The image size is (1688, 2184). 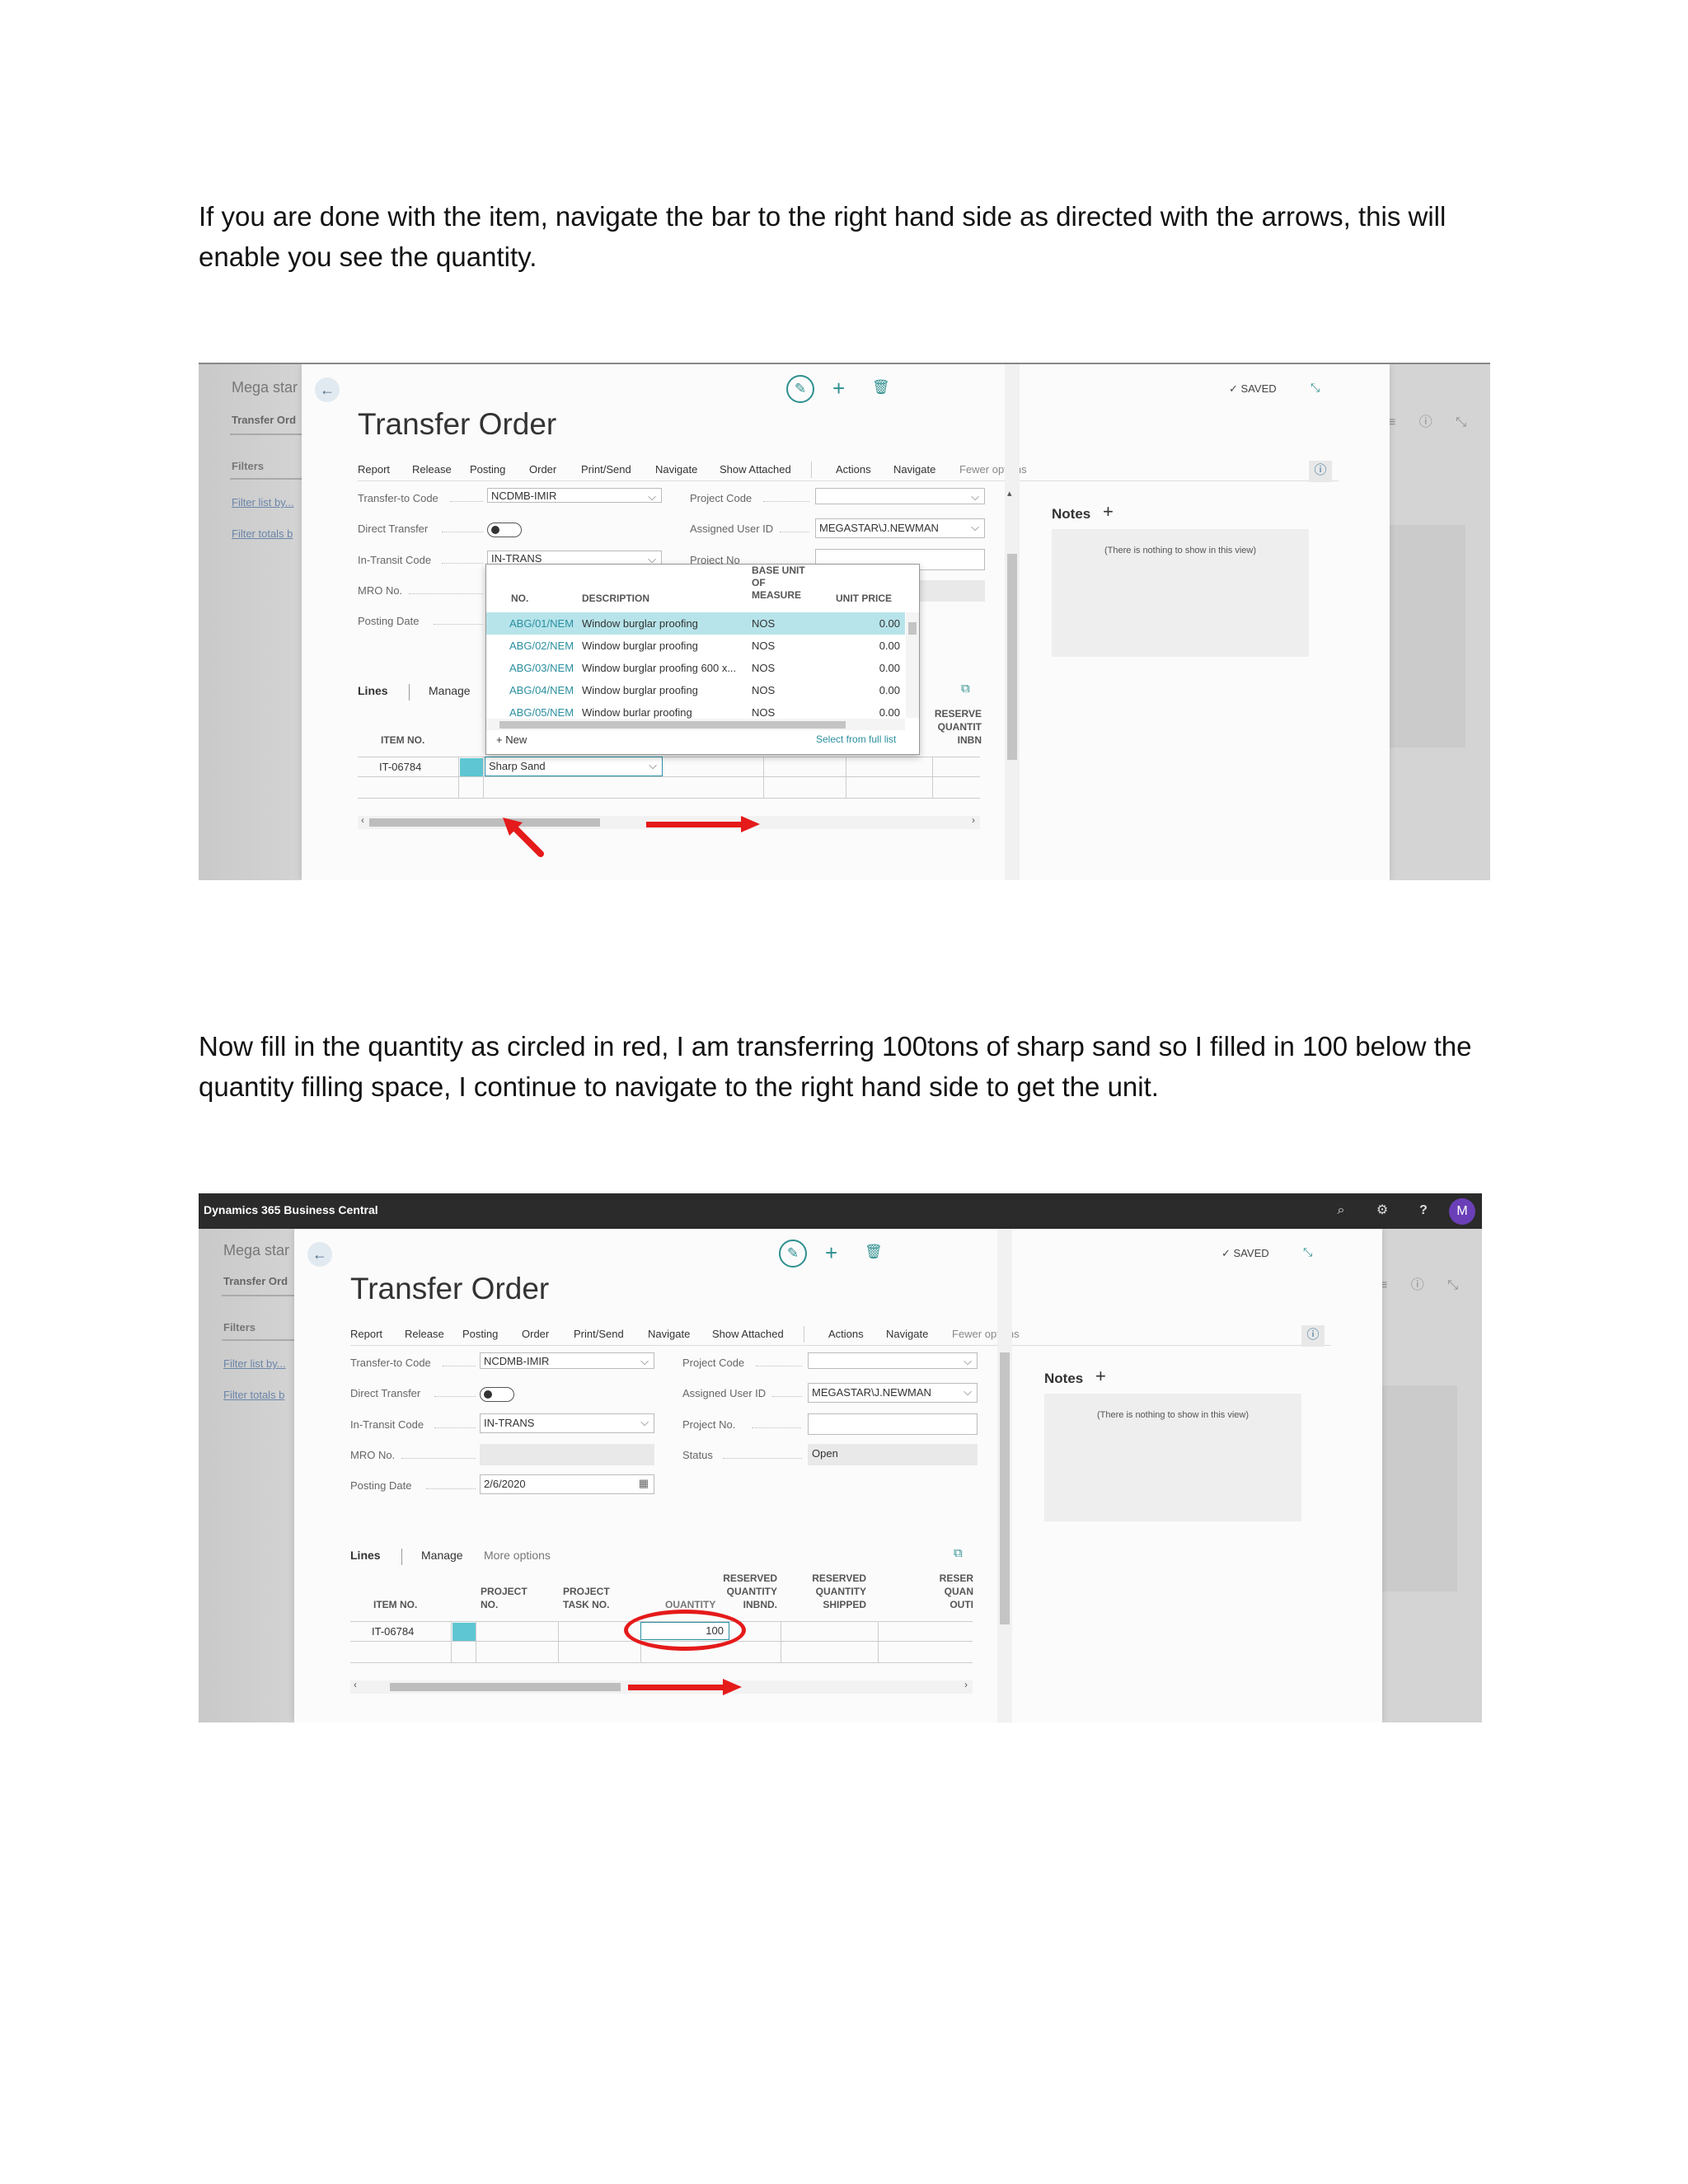 I want to click on reserved-qty-inbnd-header: RESERVED QUANTITY INBND., so click(x=750, y=1591).